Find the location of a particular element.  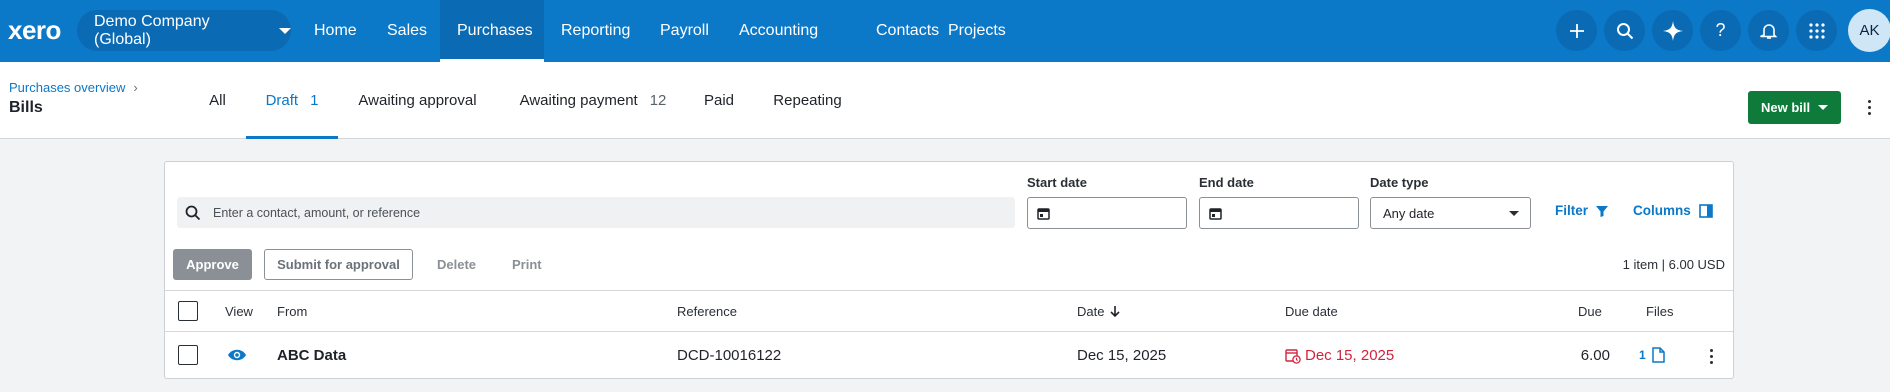

sparkle-icon is located at coordinates (1672, 30).